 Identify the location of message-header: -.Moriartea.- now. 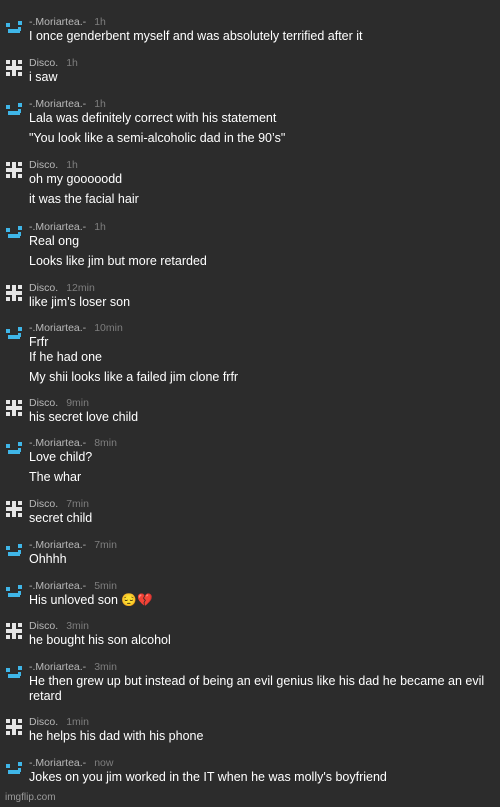
(71, 763).